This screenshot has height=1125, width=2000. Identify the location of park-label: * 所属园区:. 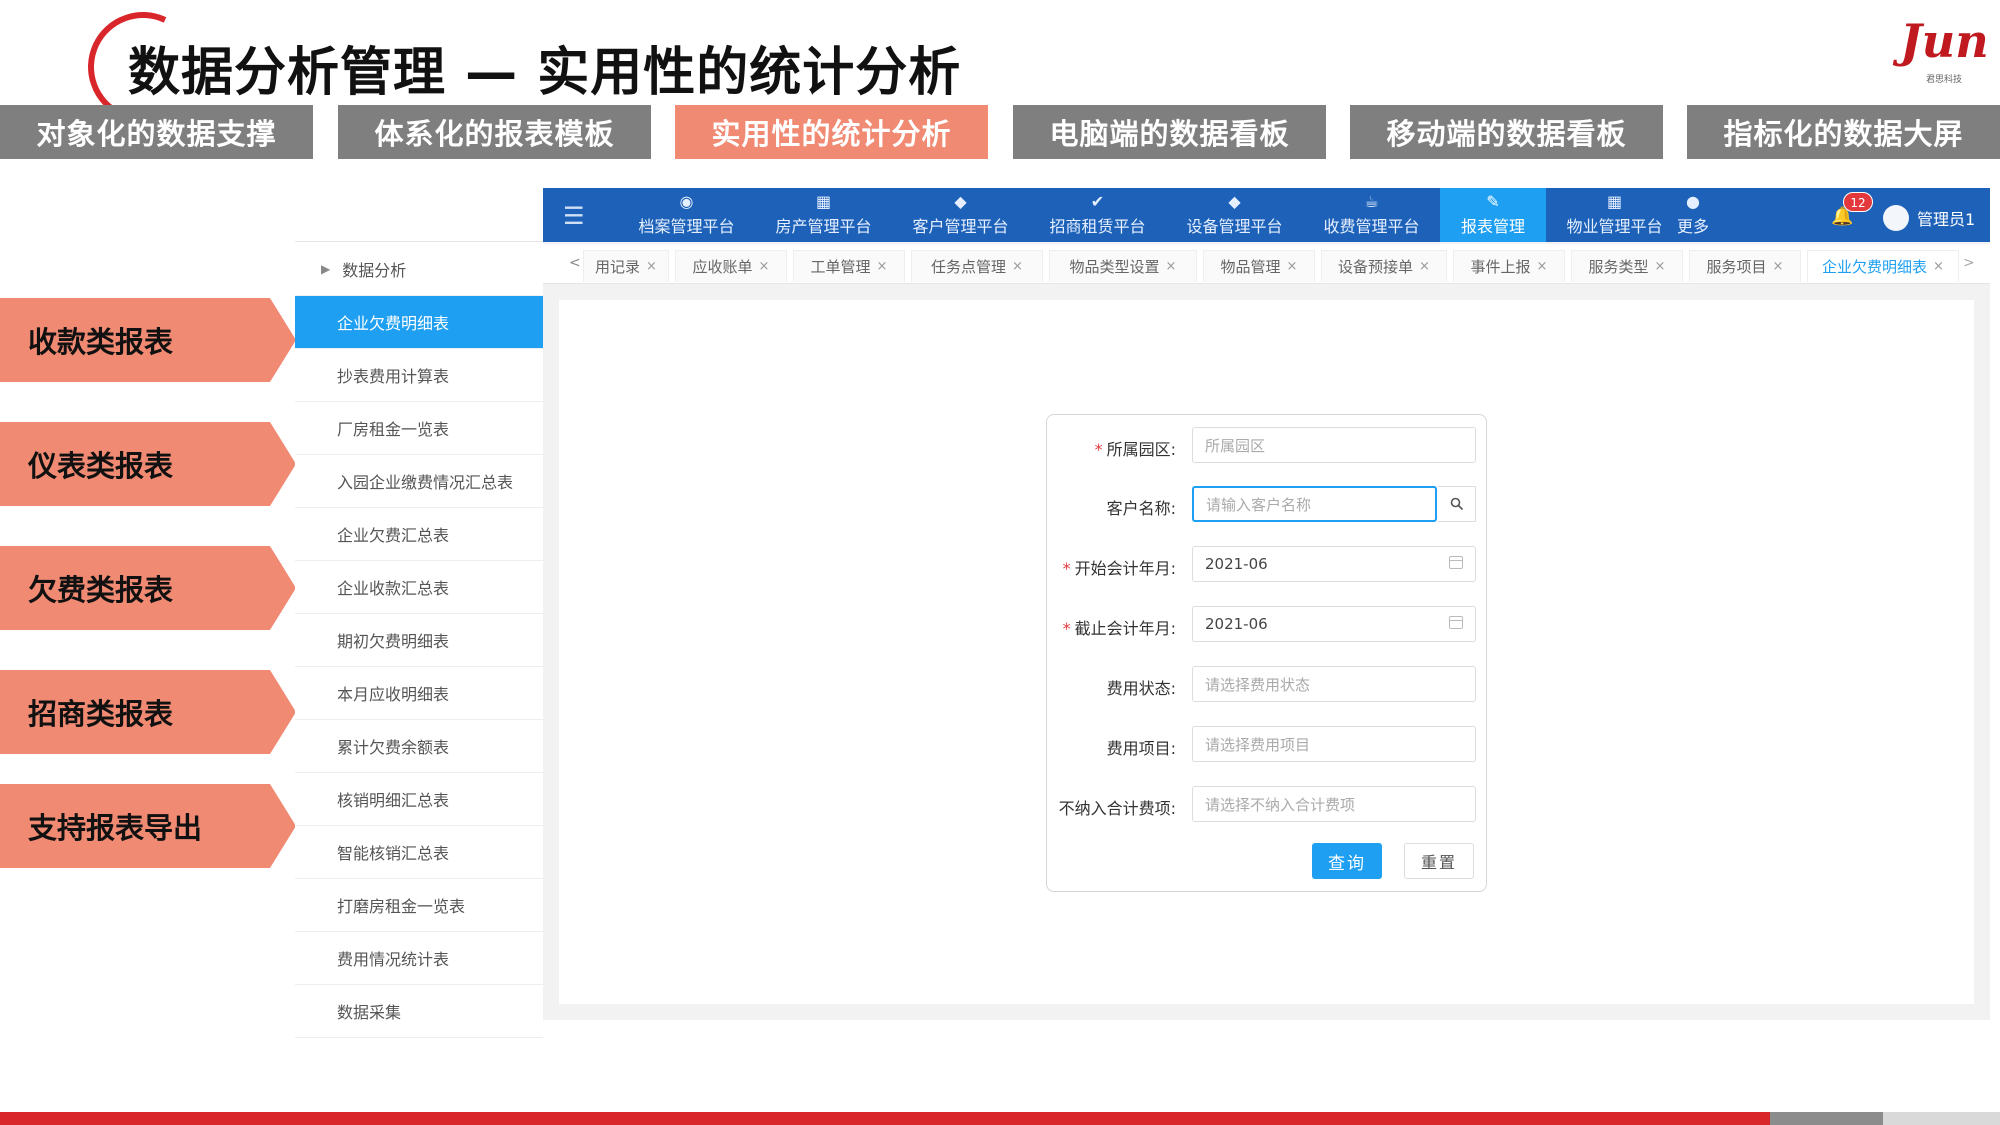
(1135, 448).